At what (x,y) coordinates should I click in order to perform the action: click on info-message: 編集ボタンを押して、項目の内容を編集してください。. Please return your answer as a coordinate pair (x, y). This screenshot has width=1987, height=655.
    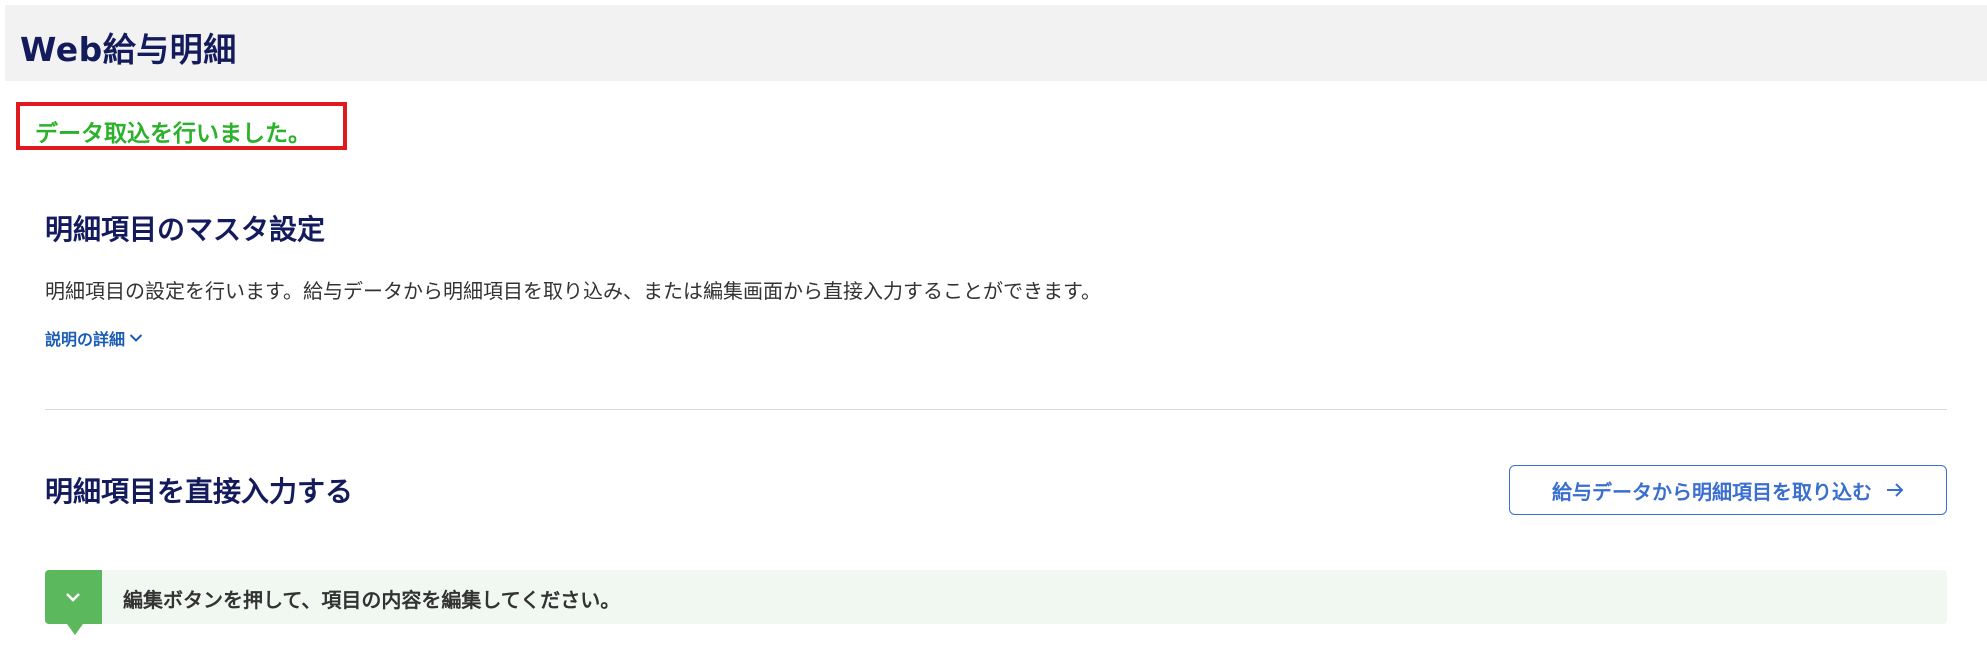
    Looking at the image, I should click on (372, 600).